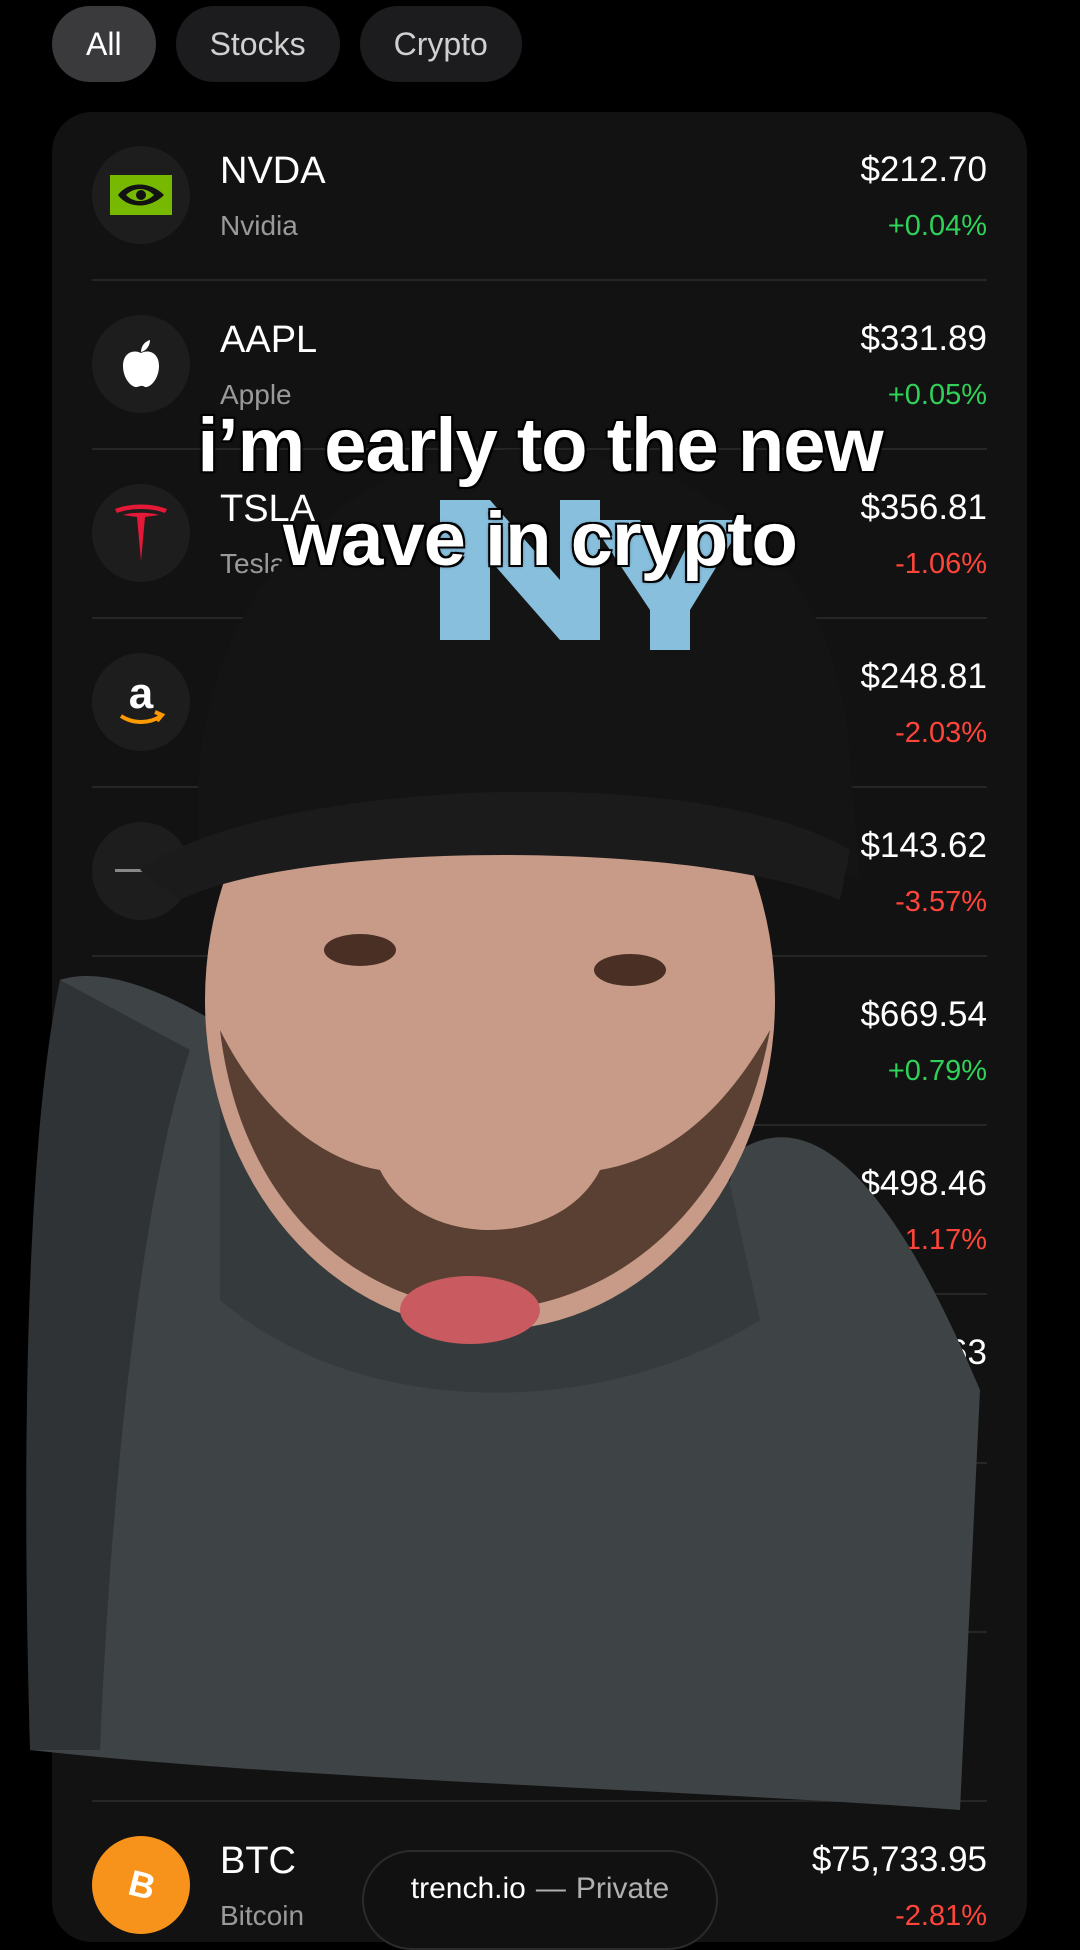 This screenshot has height=1950, width=1080. I want to click on filter-tabs: All Stocks Crypto, so click(287, 44).